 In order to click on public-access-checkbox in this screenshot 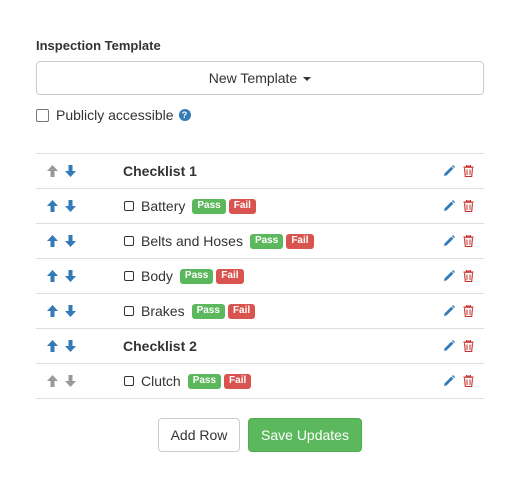, I will do `click(42, 115)`.